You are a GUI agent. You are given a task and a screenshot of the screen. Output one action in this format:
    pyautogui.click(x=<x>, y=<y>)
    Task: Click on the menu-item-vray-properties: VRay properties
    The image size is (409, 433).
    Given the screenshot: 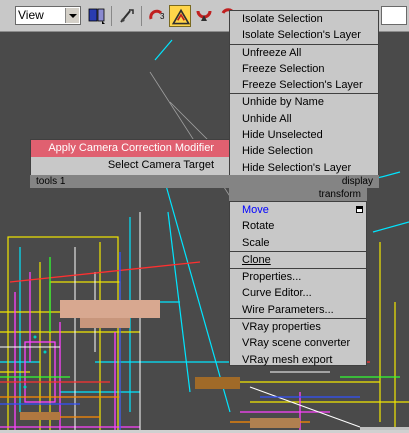 What is the action you would take?
    pyautogui.click(x=298, y=327)
    